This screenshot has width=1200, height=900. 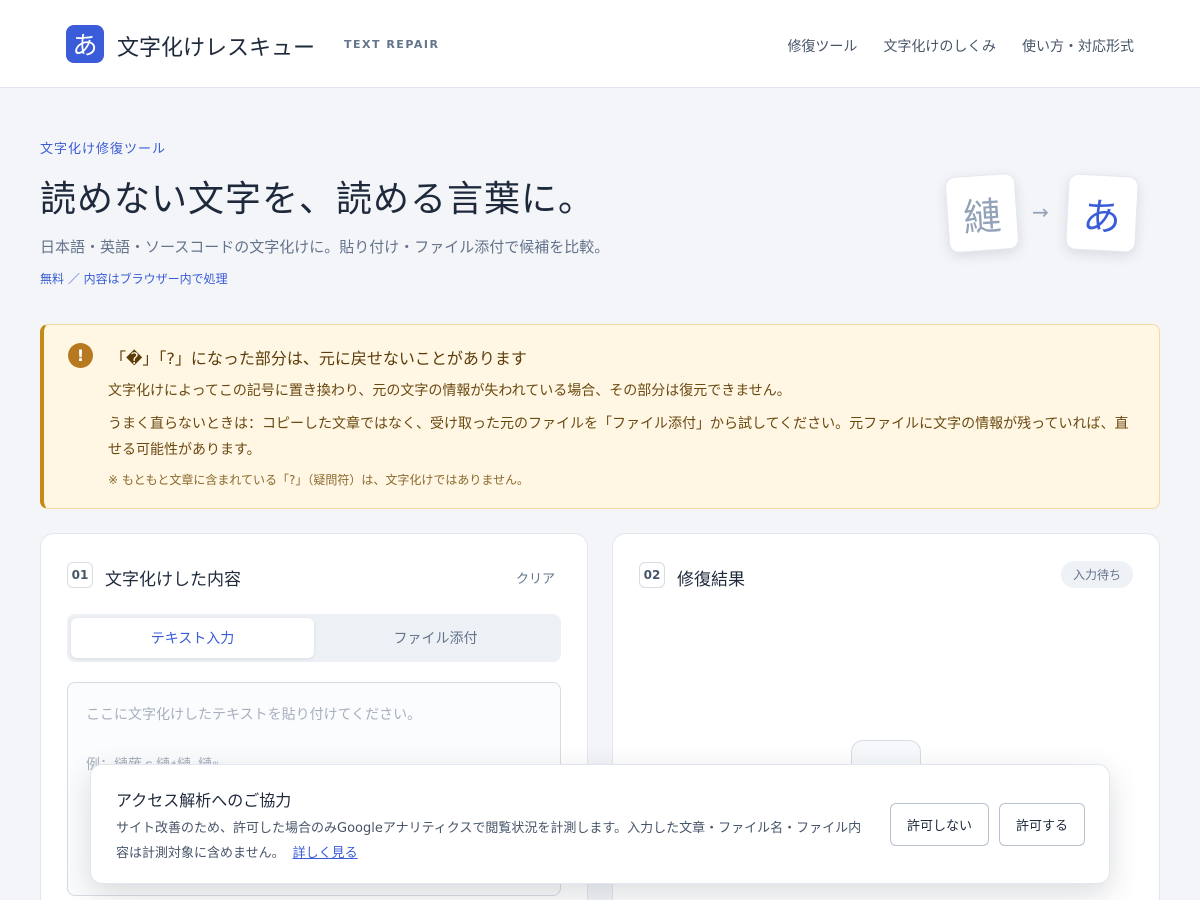 I want to click on brand-name: 文字化けレスキュー, so click(x=216, y=46).